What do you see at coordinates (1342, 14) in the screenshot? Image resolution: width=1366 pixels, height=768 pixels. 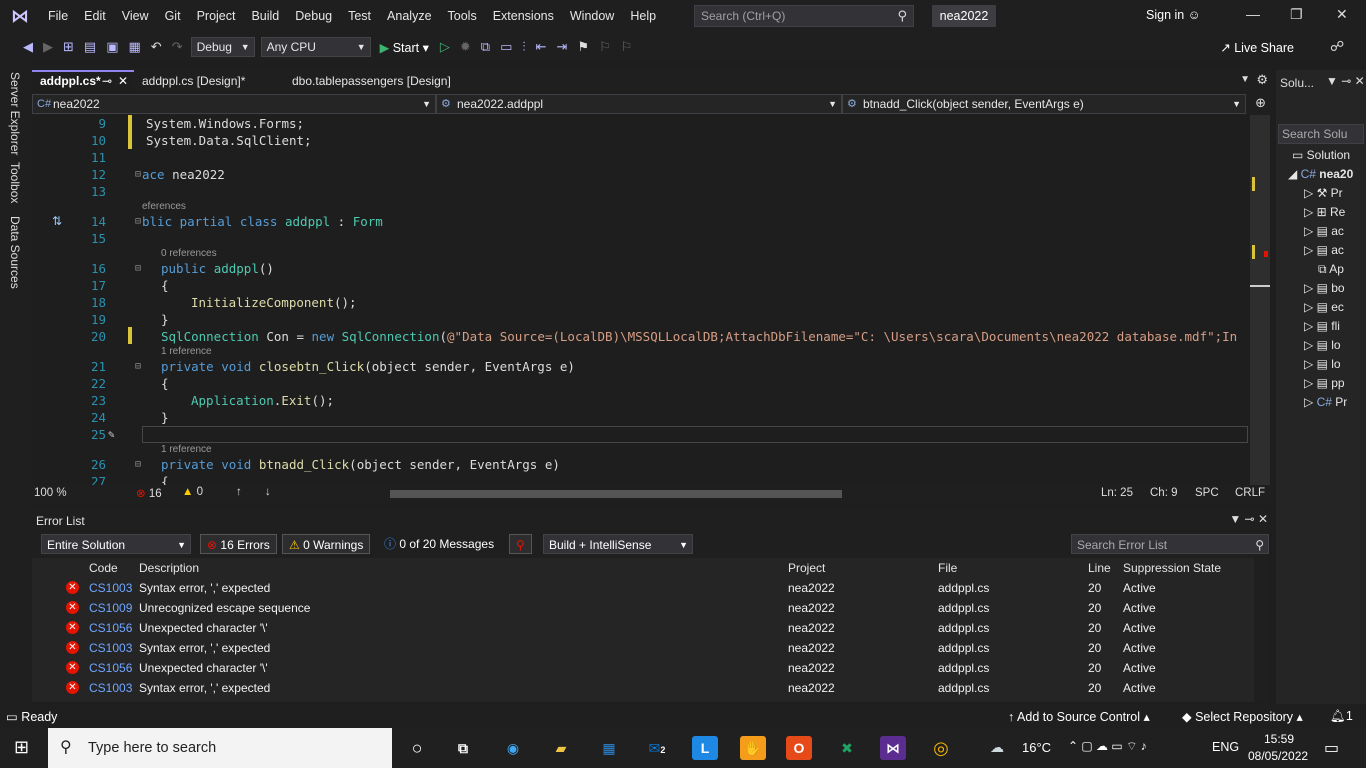 I see `close-window-button: ✕` at bounding box center [1342, 14].